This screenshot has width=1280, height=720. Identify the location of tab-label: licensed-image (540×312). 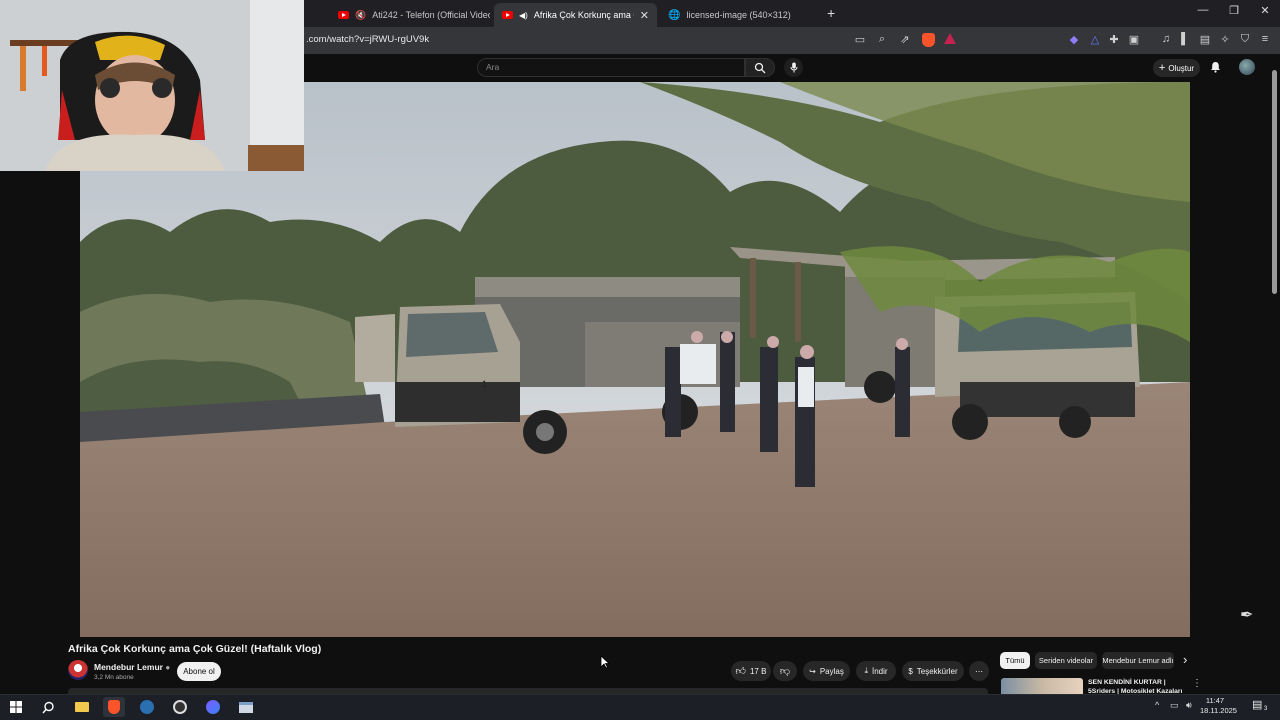
(738, 15).